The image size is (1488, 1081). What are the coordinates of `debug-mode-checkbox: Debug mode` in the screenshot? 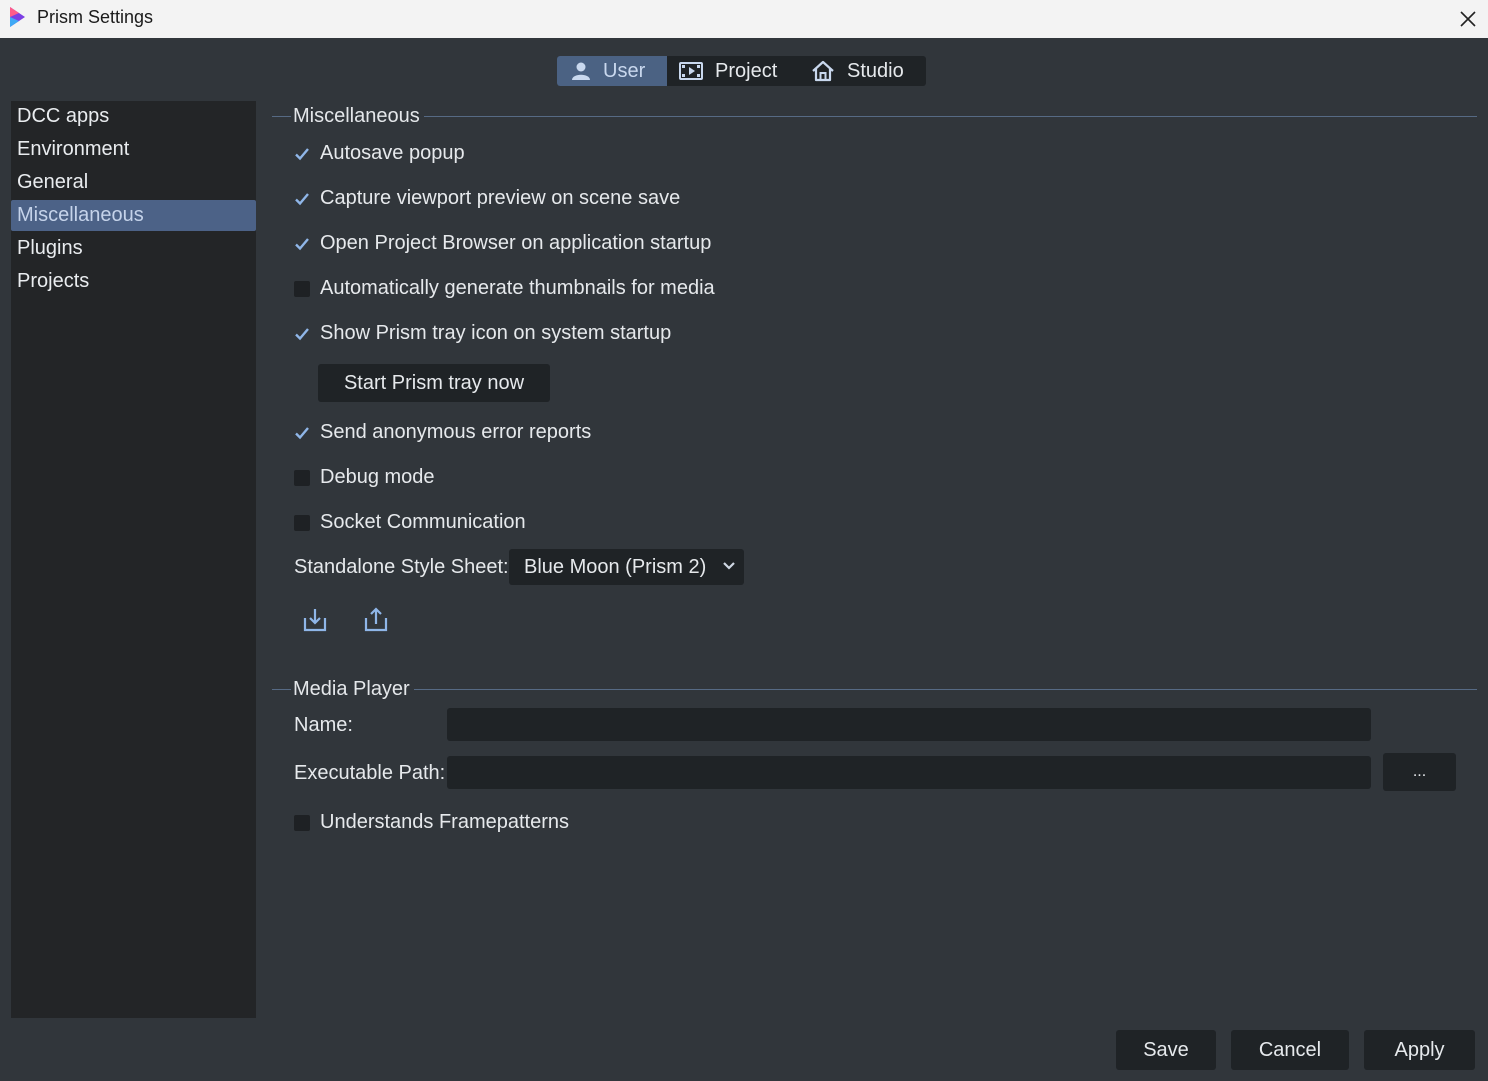 It's located at (364, 477).